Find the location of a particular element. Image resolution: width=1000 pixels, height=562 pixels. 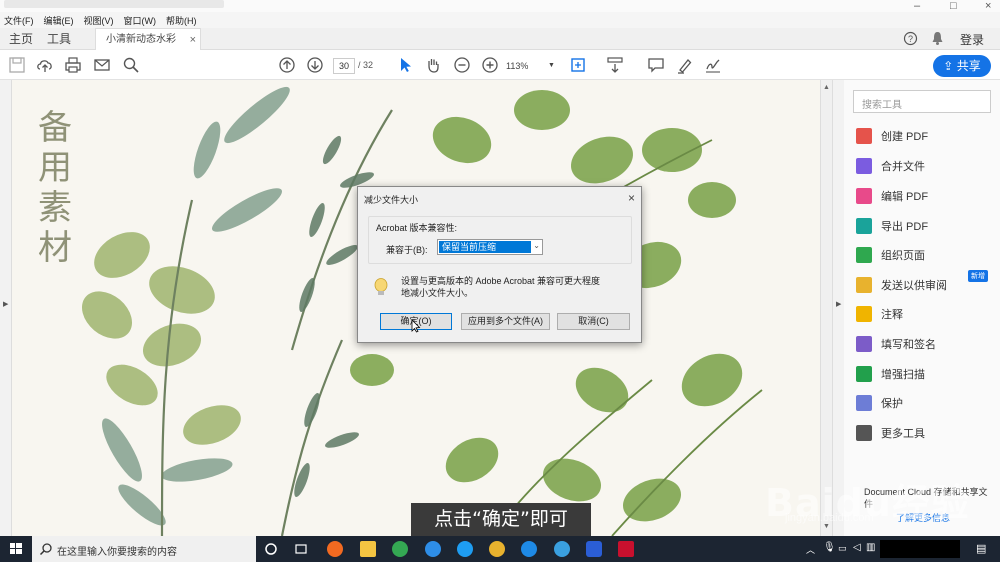

cortana-icon is located at coordinates (271, 549).